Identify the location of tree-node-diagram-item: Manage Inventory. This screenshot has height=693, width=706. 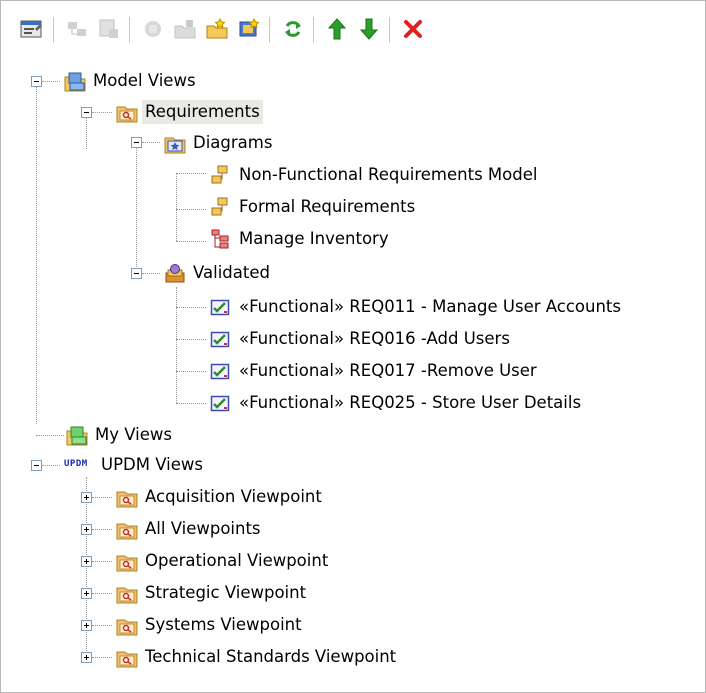
(301, 239).